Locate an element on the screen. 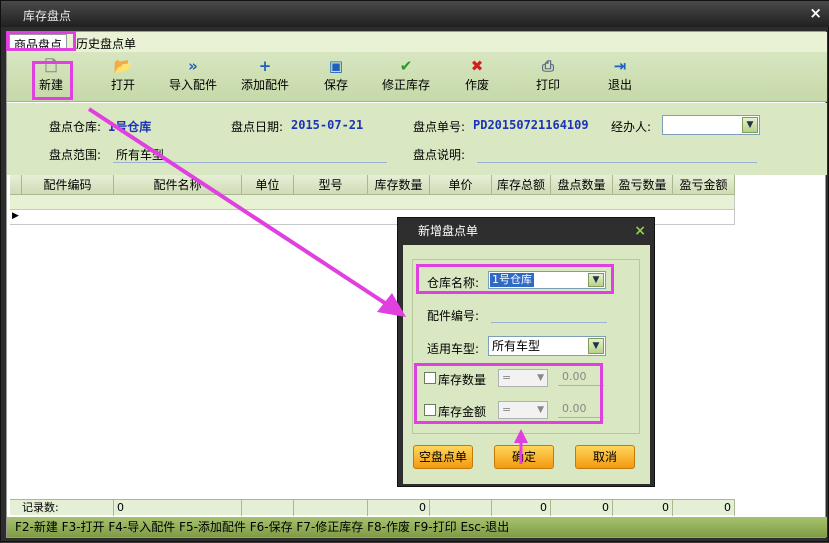 The height and width of the screenshot is (543, 829). add-parts-label: 添加配件 is located at coordinates (265, 85).